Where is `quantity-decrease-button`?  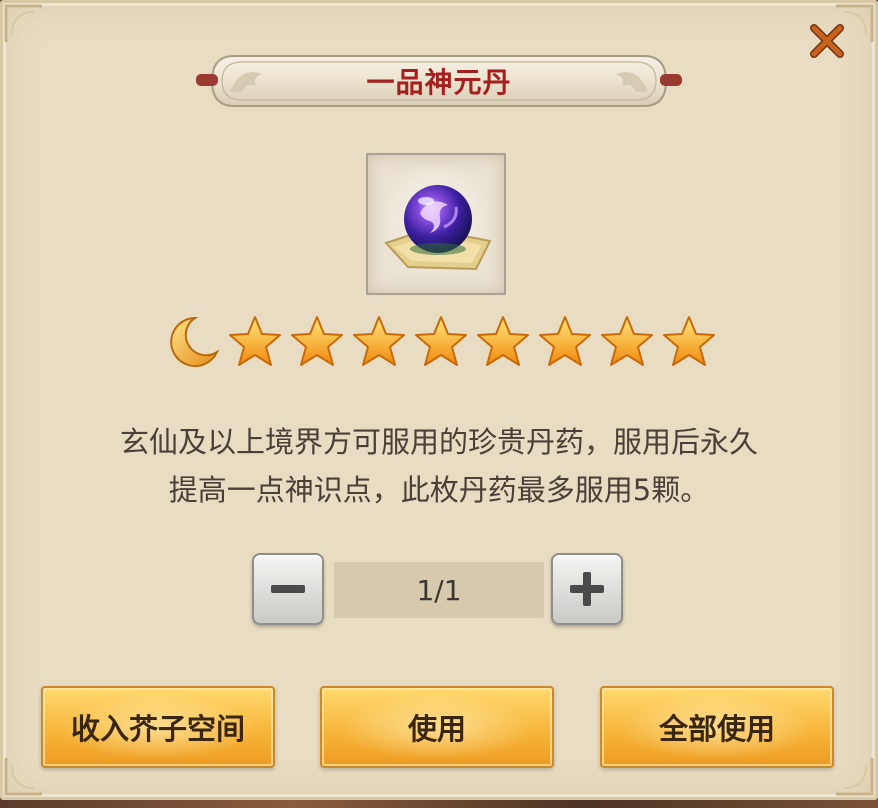
quantity-decrease-button is located at coordinates (288, 589).